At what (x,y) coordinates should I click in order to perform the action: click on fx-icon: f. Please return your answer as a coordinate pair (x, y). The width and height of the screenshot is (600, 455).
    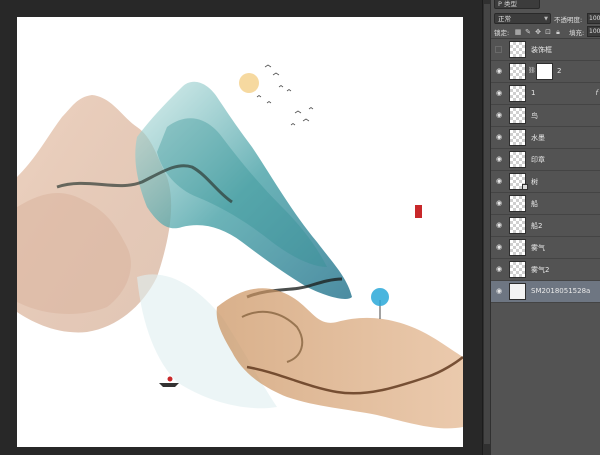
    Looking at the image, I should click on (597, 93).